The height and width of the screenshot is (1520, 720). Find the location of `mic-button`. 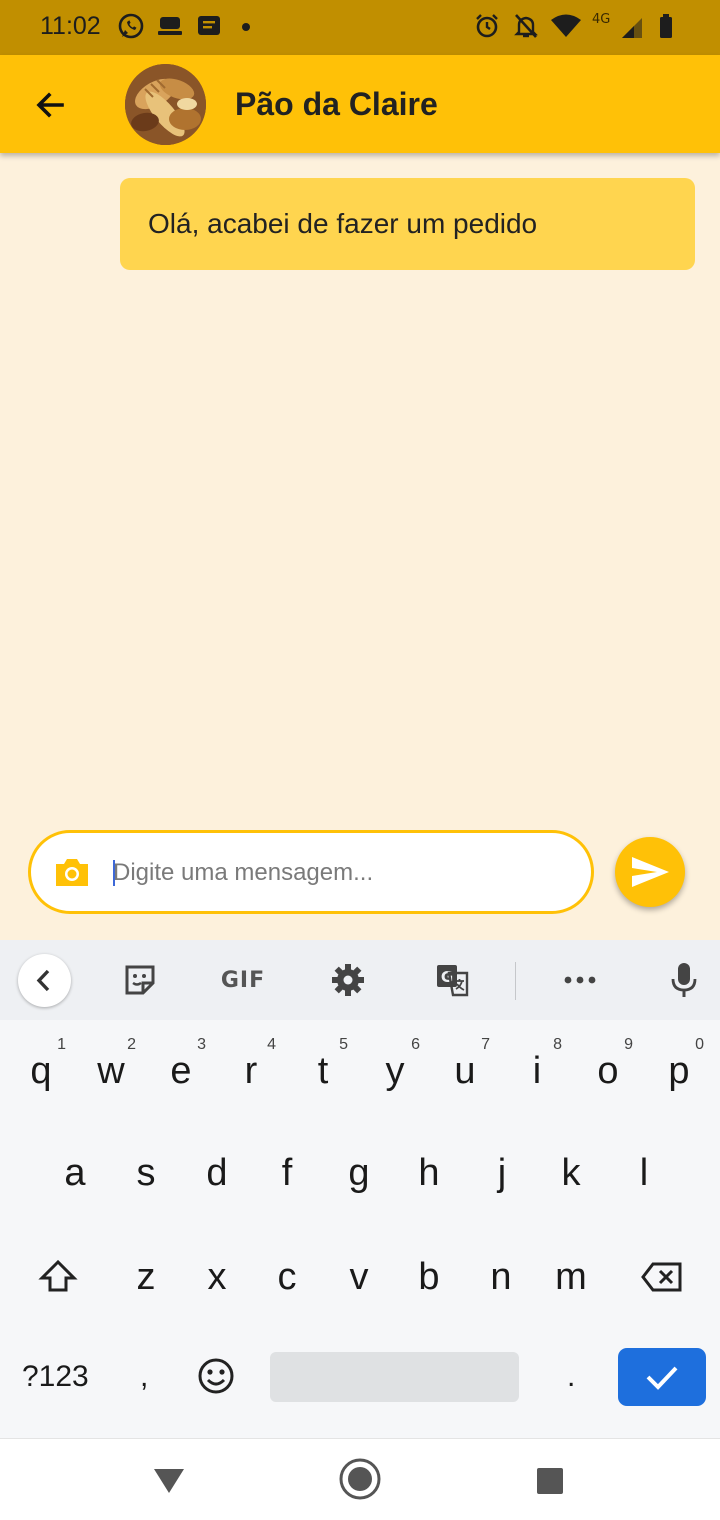

mic-button is located at coordinates (684, 980).